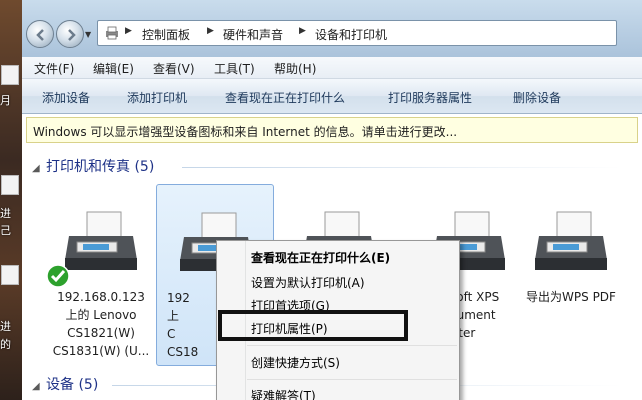  I want to click on breadcrumb-devices-printers: 设备和打印机, so click(351, 34).